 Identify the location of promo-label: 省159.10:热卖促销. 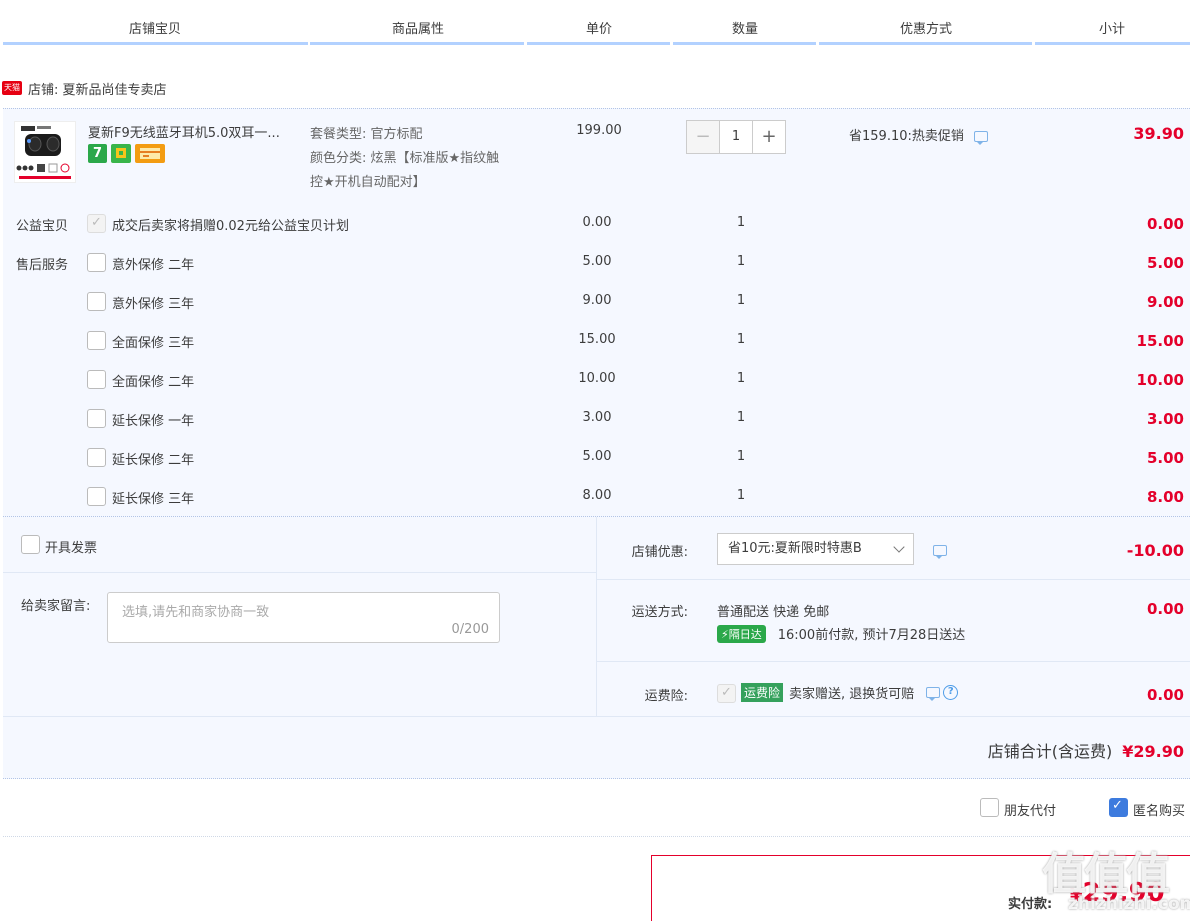
(906, 136).